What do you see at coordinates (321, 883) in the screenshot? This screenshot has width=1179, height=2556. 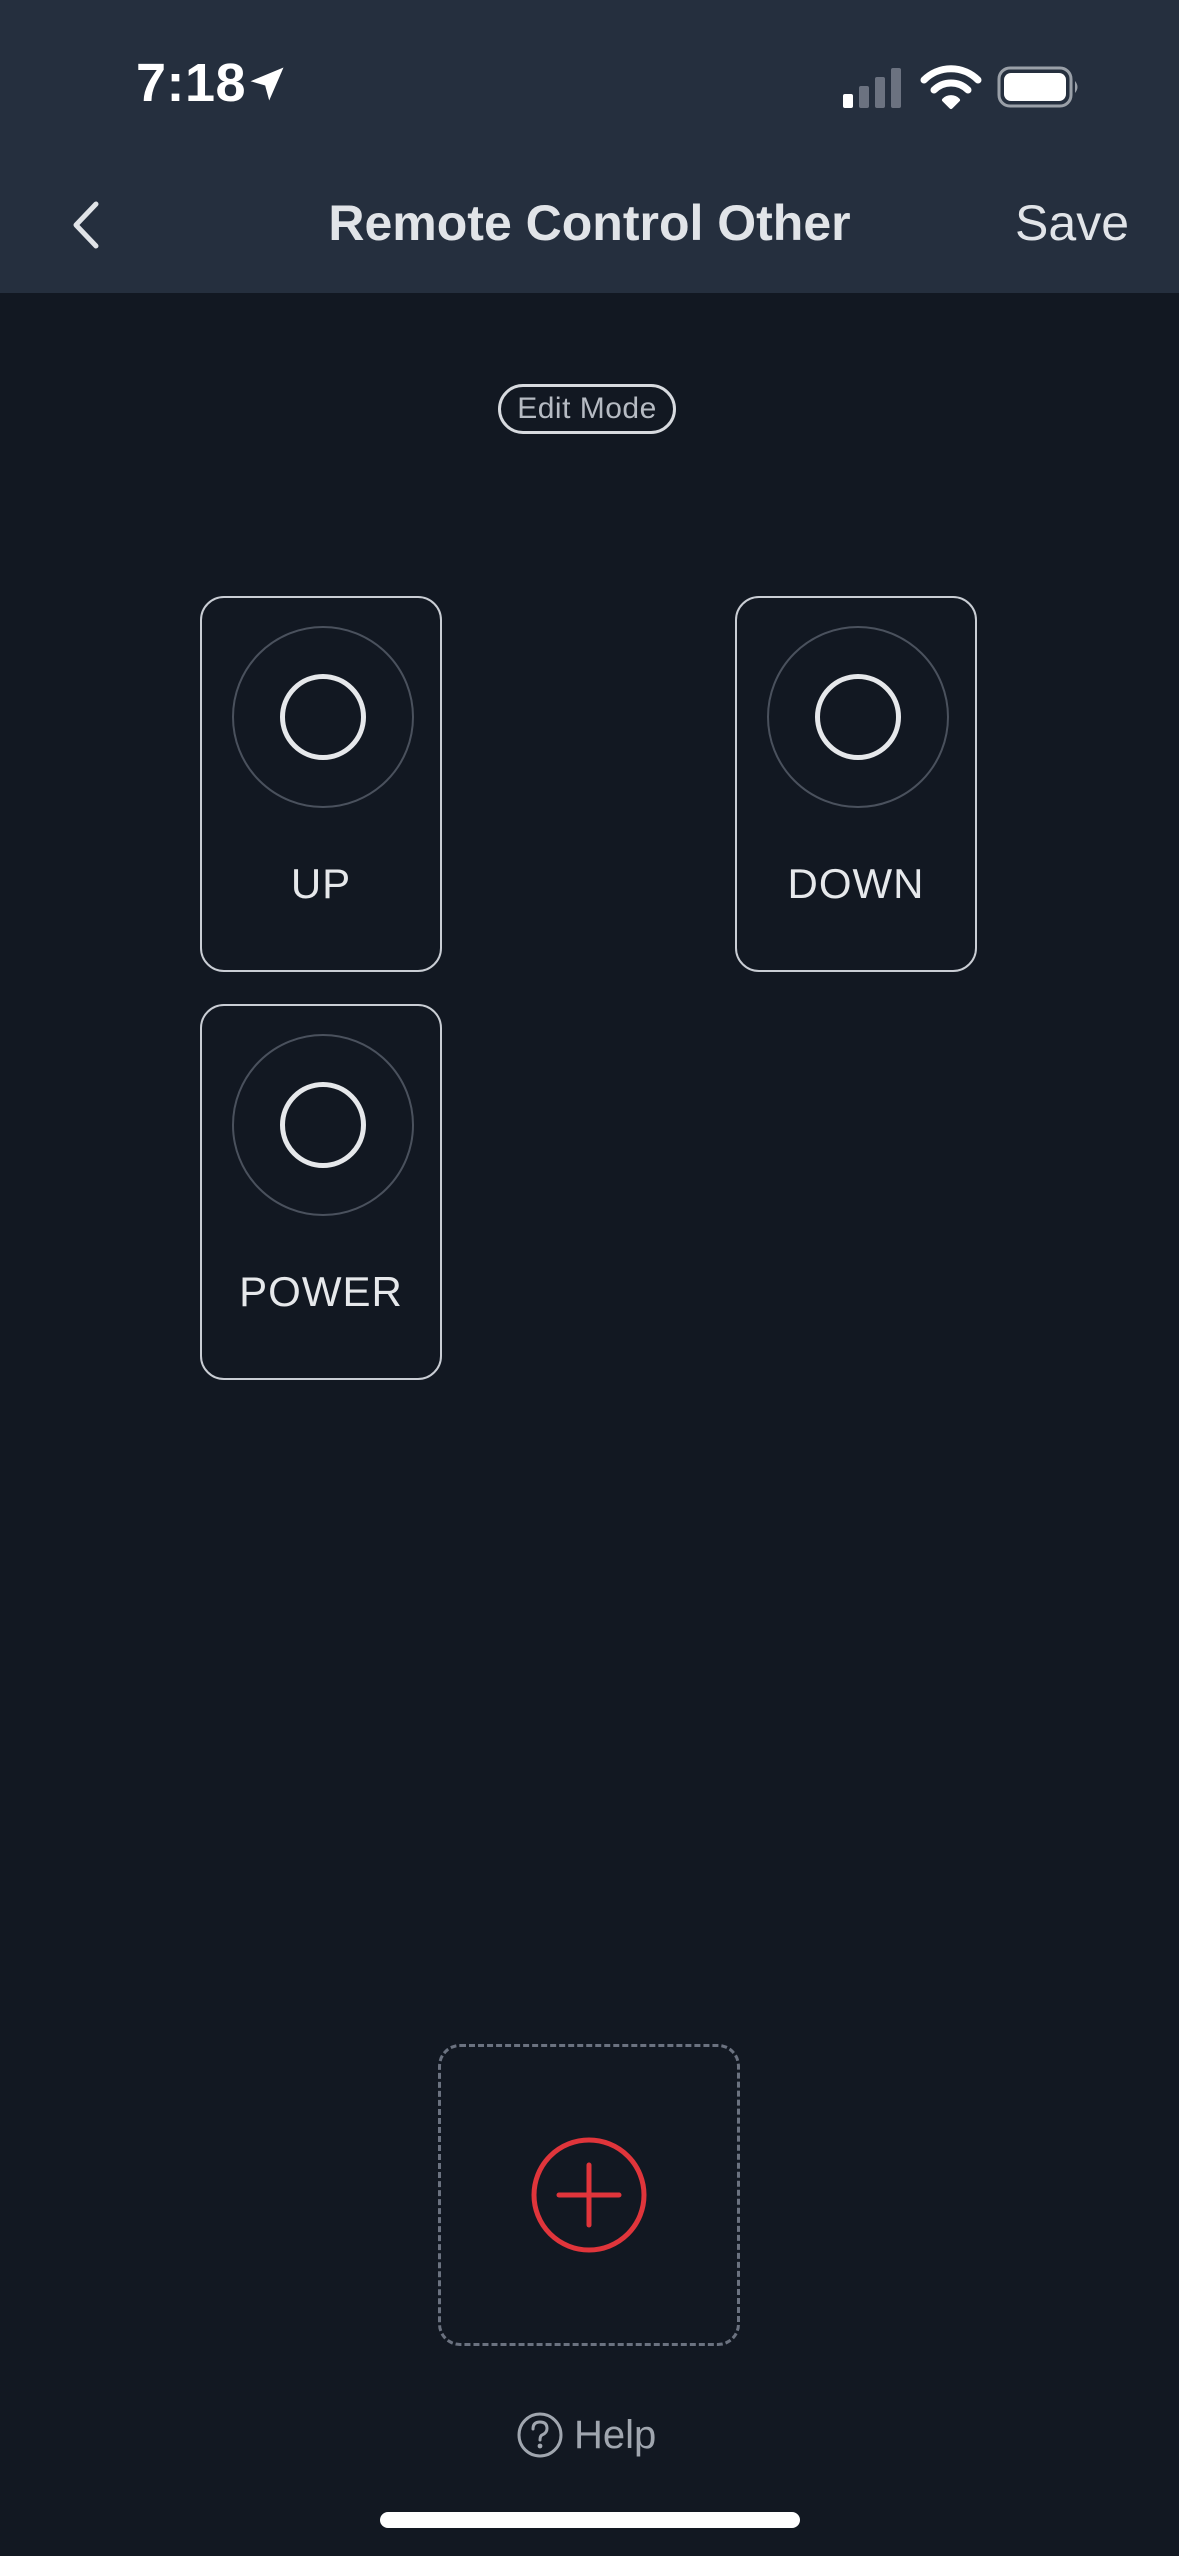 I see `key-label-up: UP` at bounding box center [321, 883].